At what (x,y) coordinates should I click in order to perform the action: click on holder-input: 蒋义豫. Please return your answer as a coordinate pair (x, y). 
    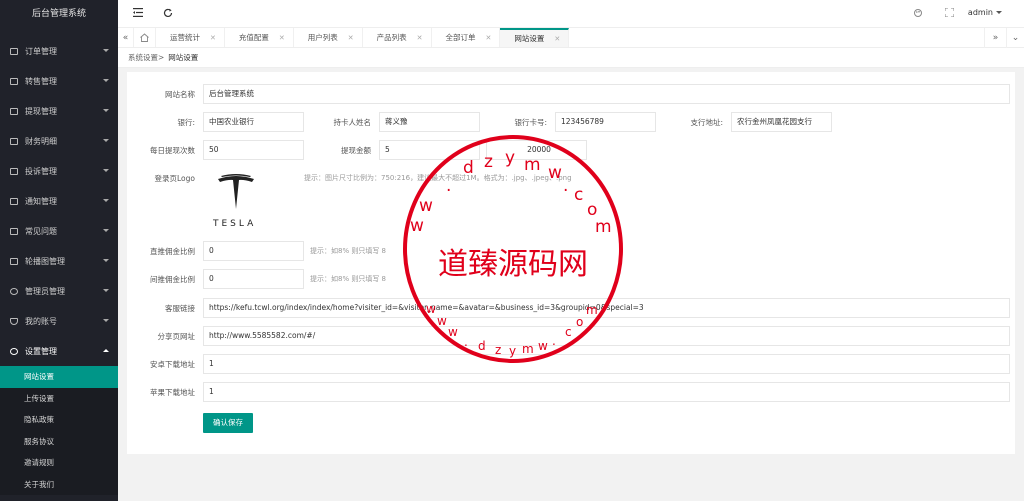
    Looking at the image, I should click on (429, 122).